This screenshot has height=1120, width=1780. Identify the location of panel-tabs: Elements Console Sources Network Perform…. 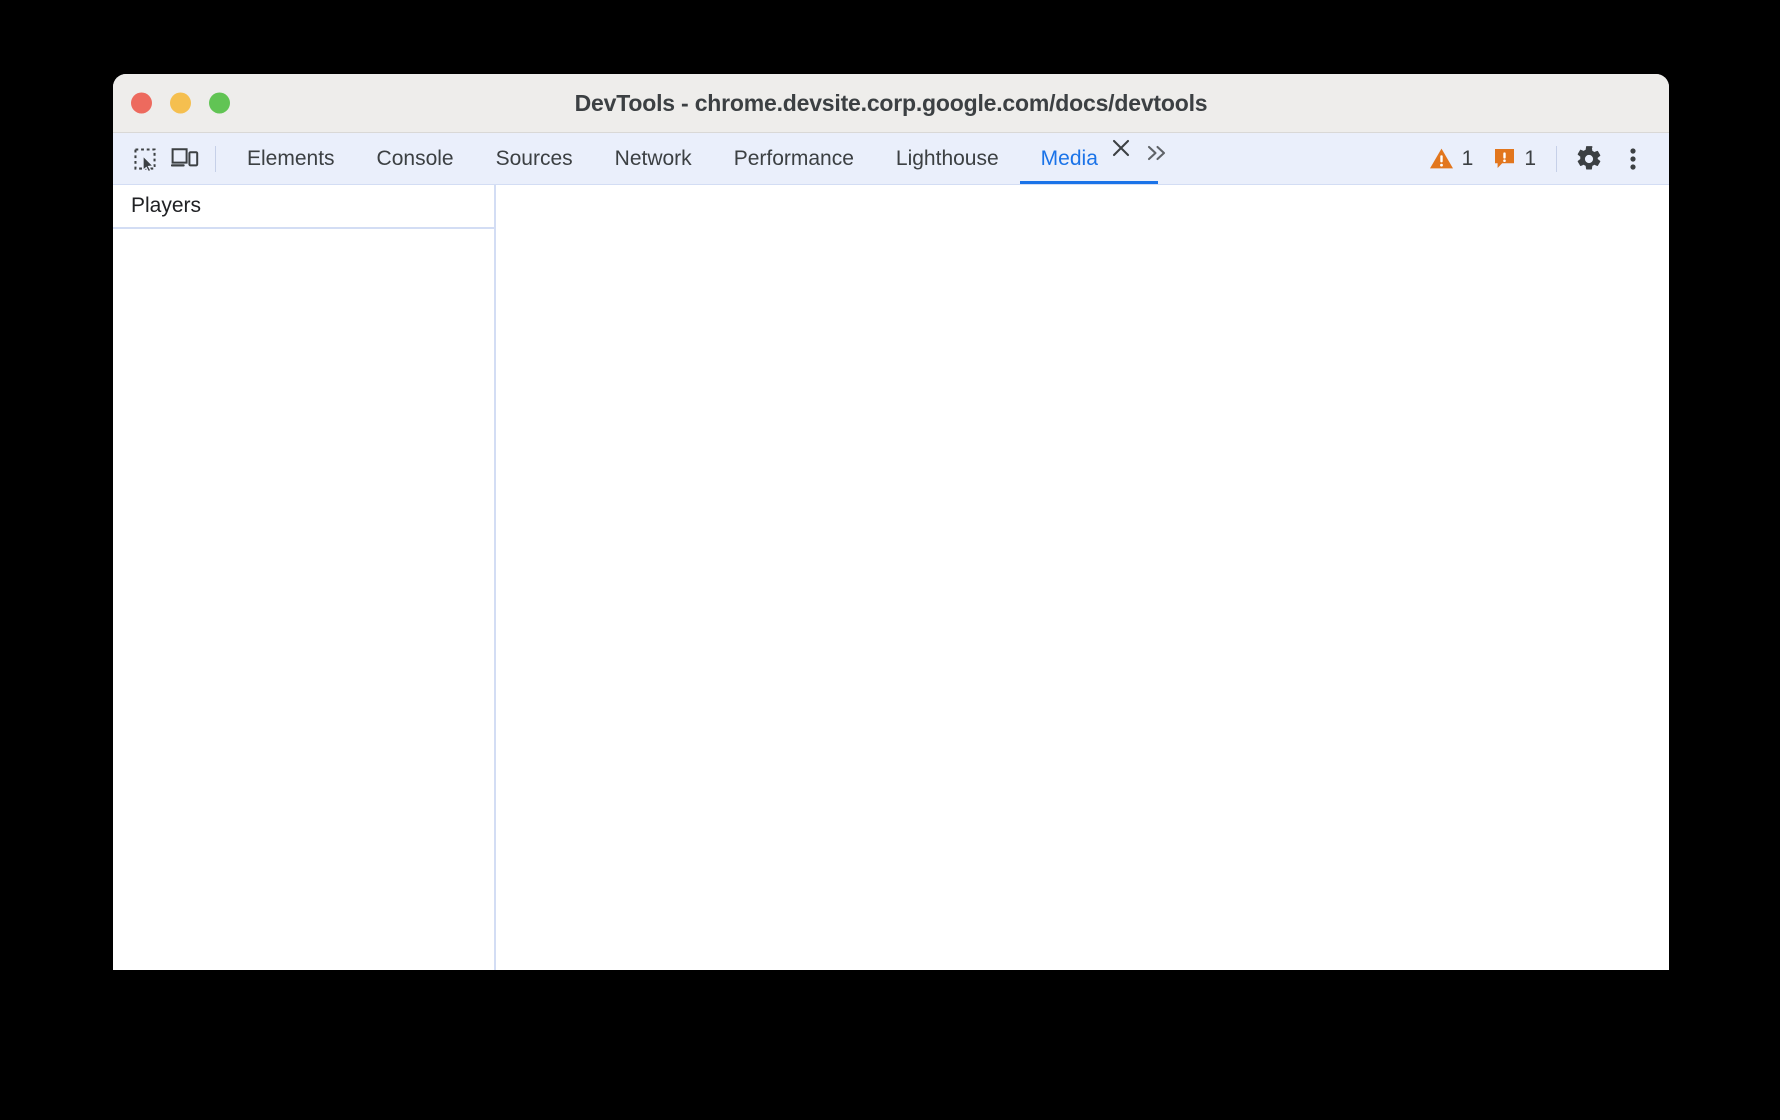
(701, 158).